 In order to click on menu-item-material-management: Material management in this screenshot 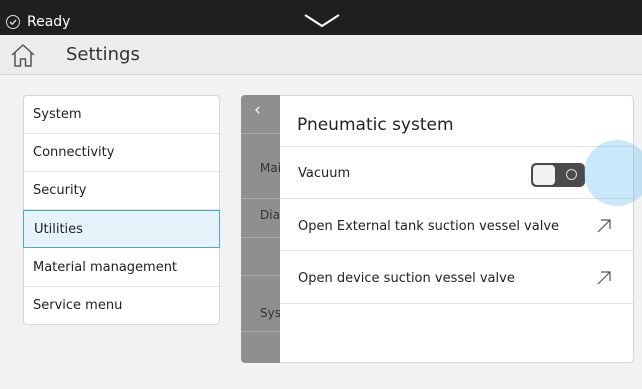, I will do `click(121, 268)`.